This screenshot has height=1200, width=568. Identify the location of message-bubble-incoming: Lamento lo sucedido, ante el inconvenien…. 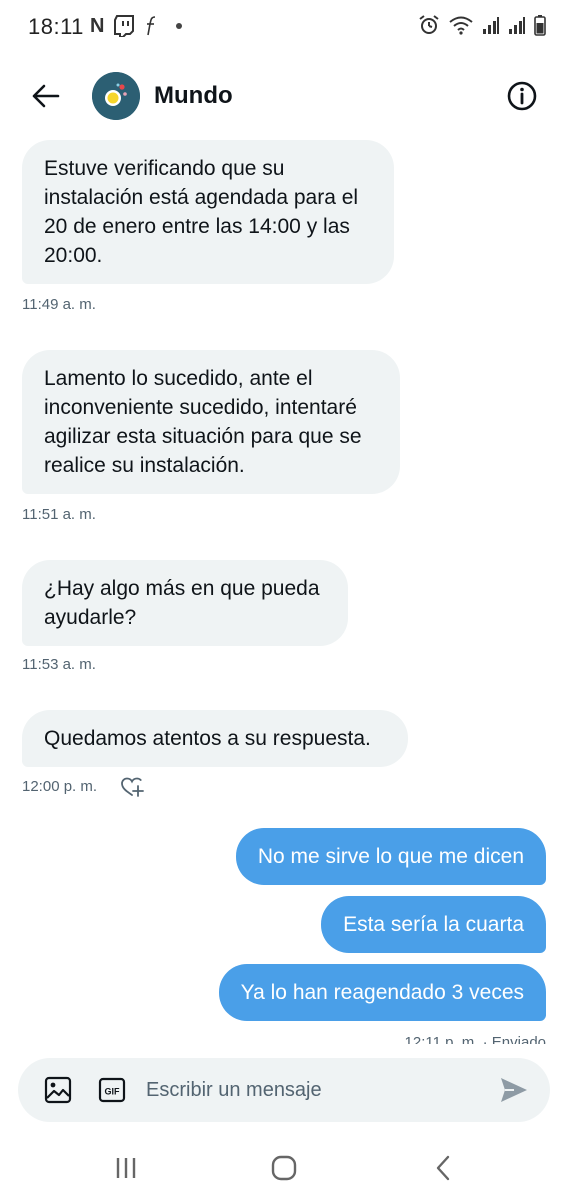
(211, 422).